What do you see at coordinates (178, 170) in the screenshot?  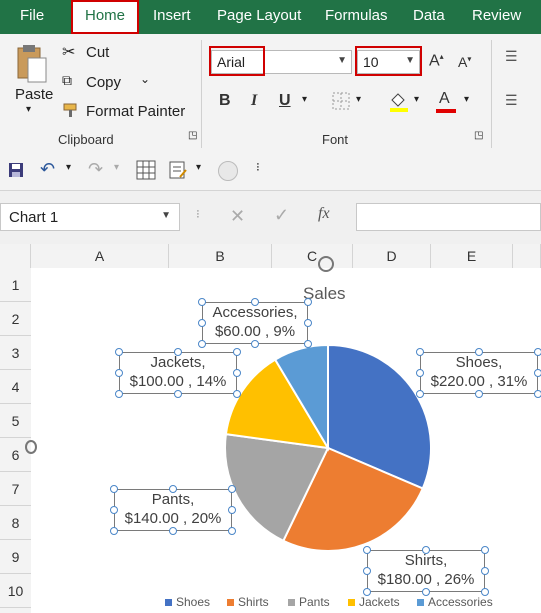 I see `form-icon` at bounding box center [178, 170].